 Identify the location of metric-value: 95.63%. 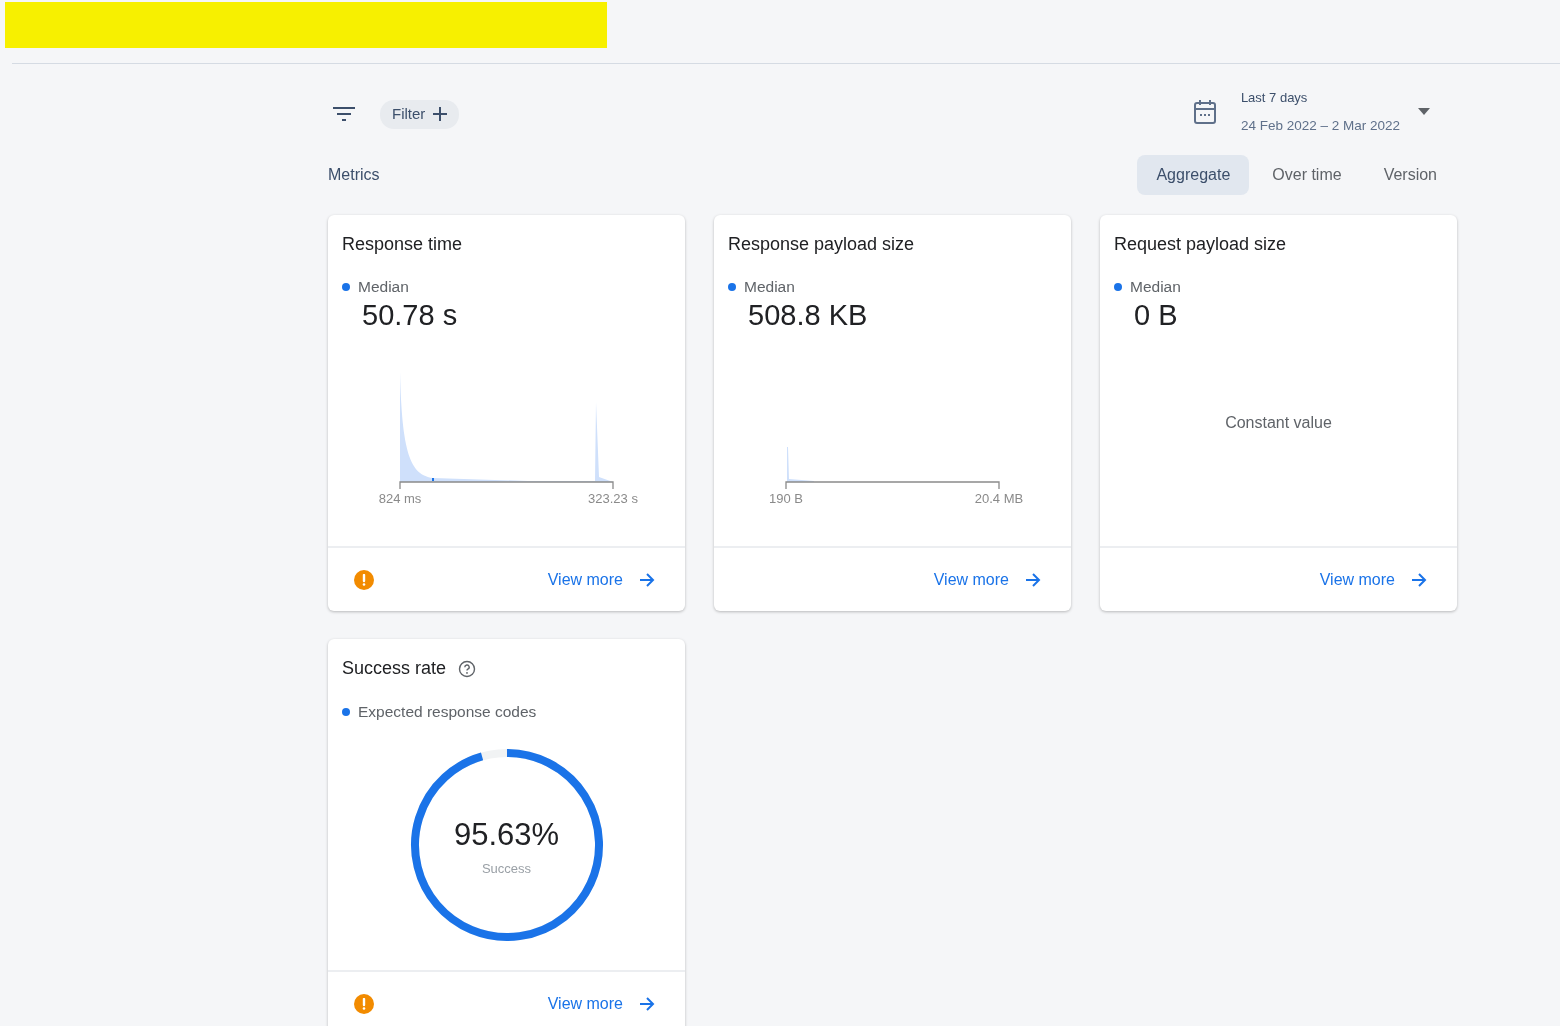
(506, 835).